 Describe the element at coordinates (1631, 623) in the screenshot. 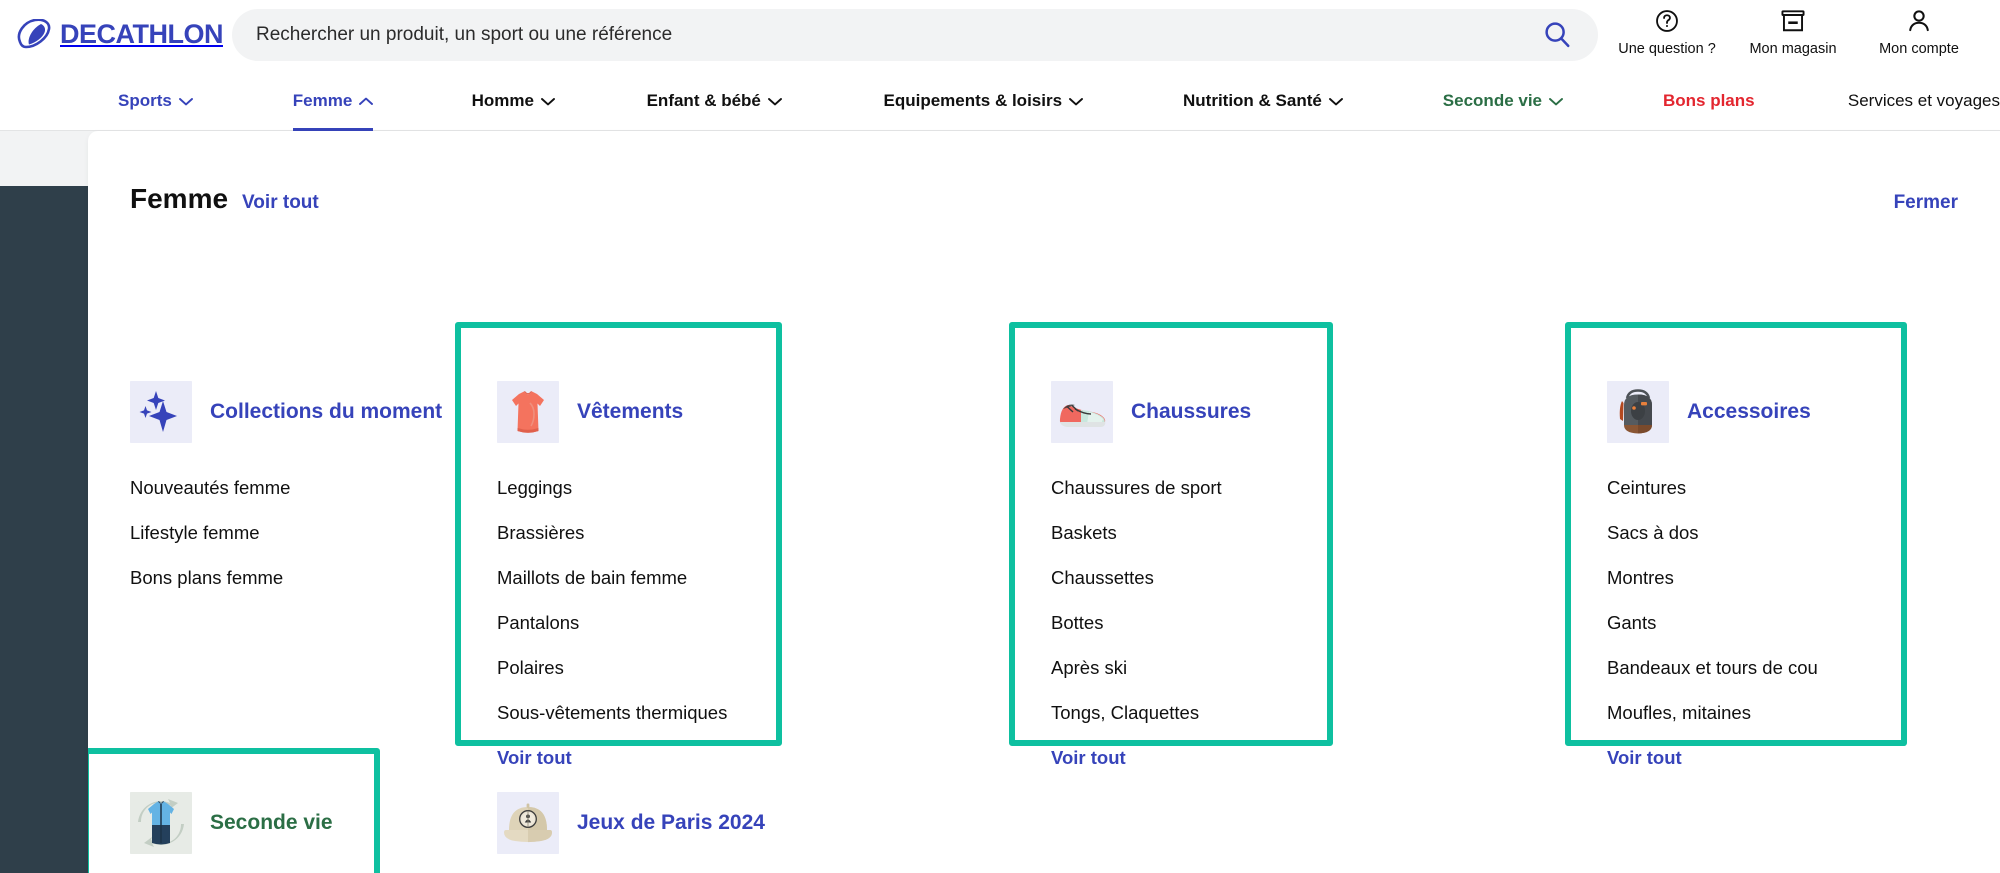

I see `menu-link-gants: Gants` at that location.